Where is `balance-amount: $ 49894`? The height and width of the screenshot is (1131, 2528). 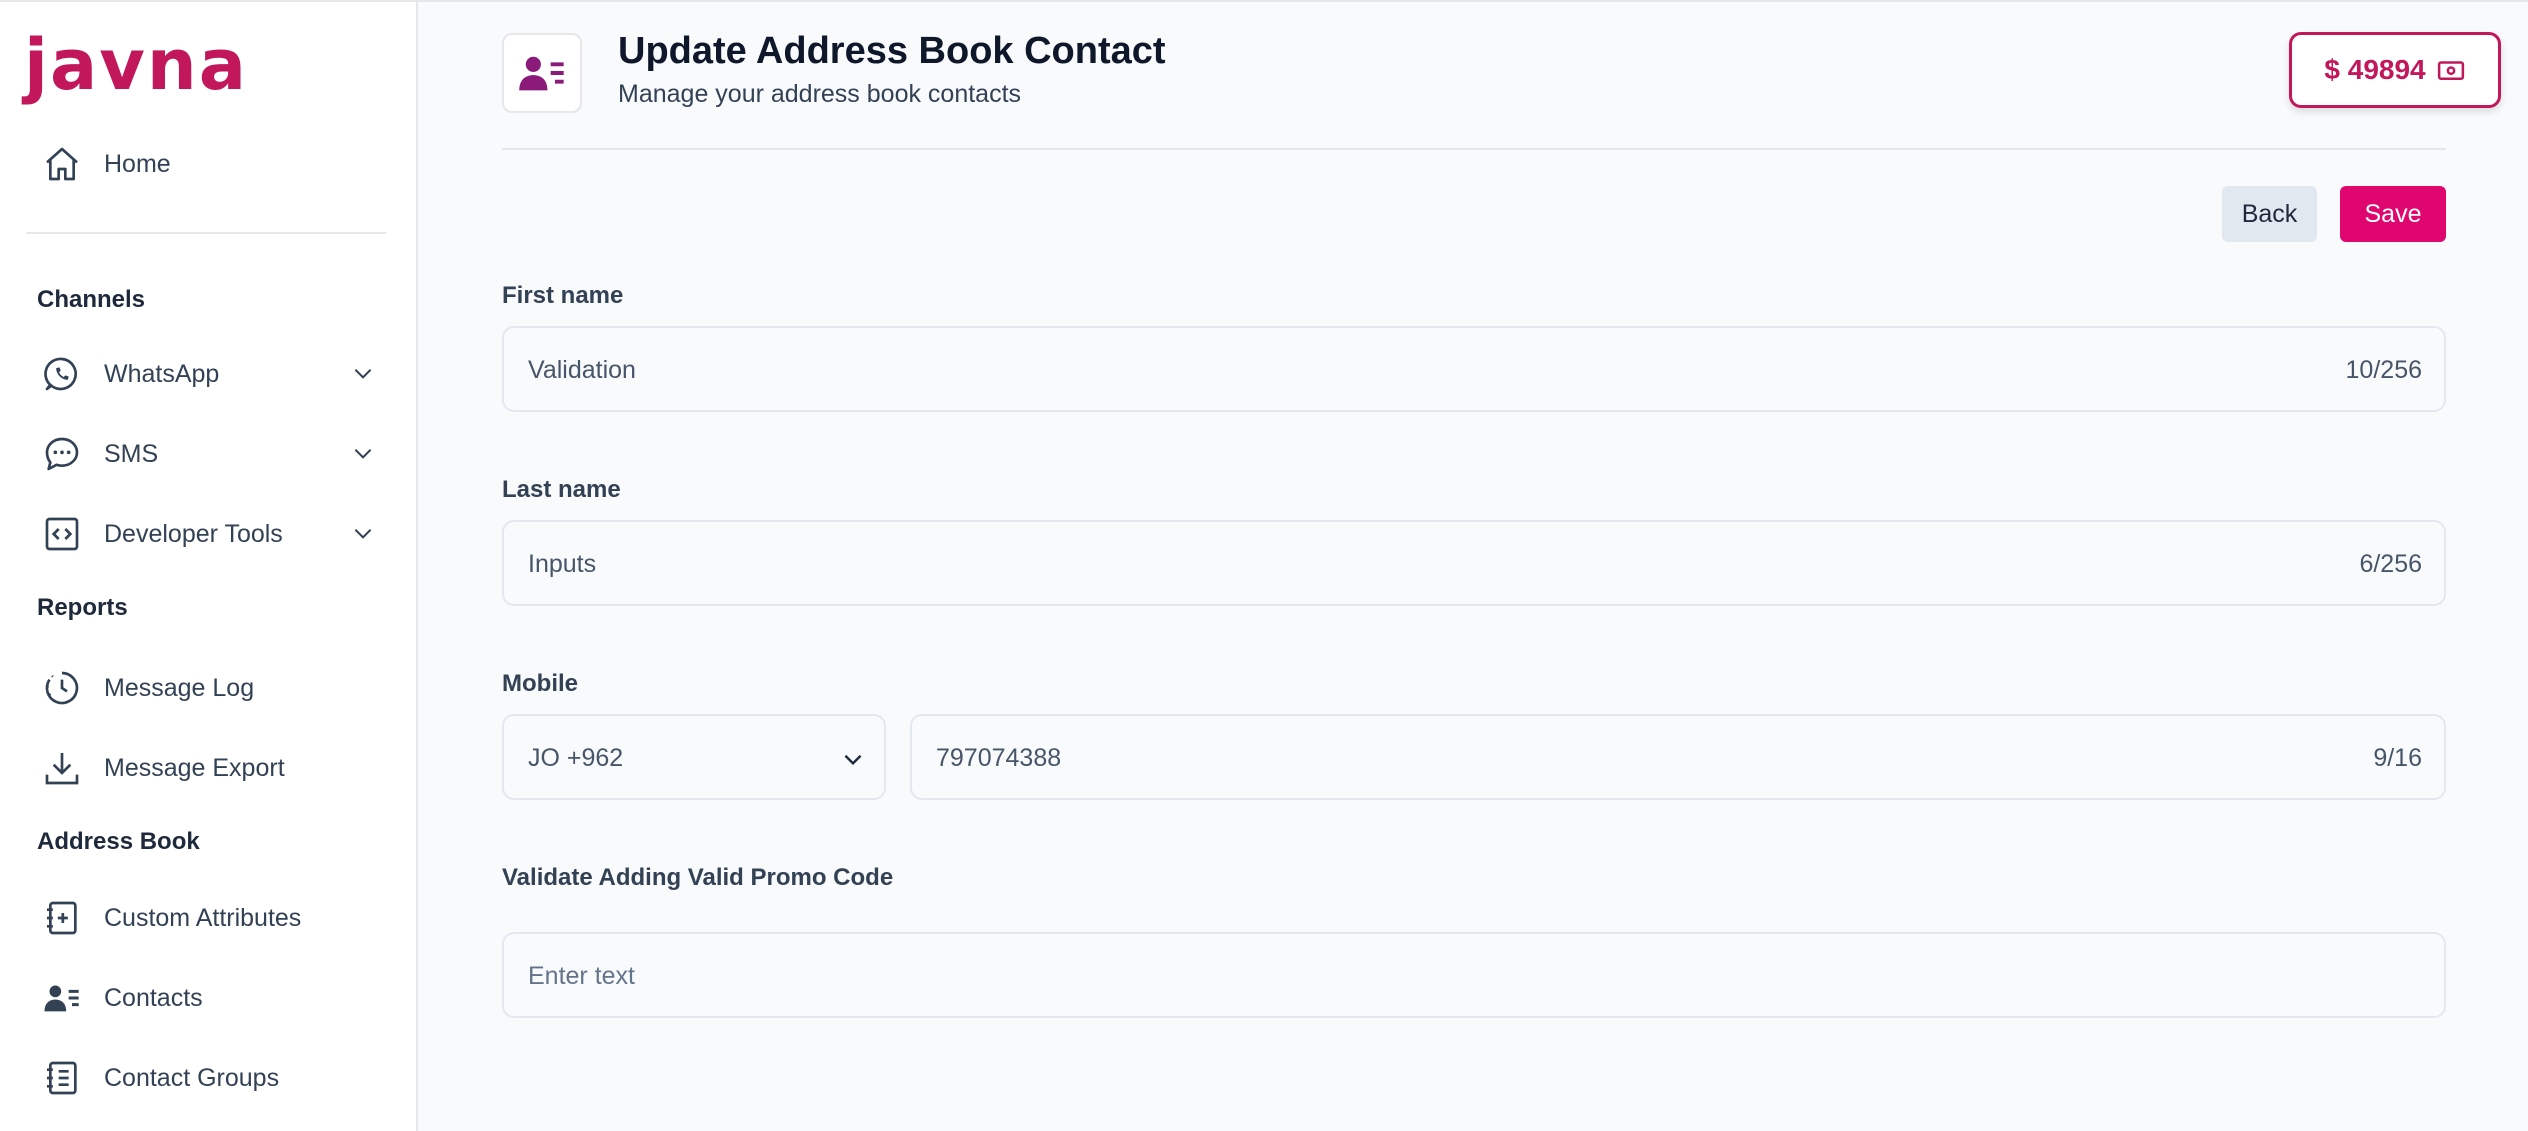 balance-amount: $ 49894 is located at coordinates (2375, 69).